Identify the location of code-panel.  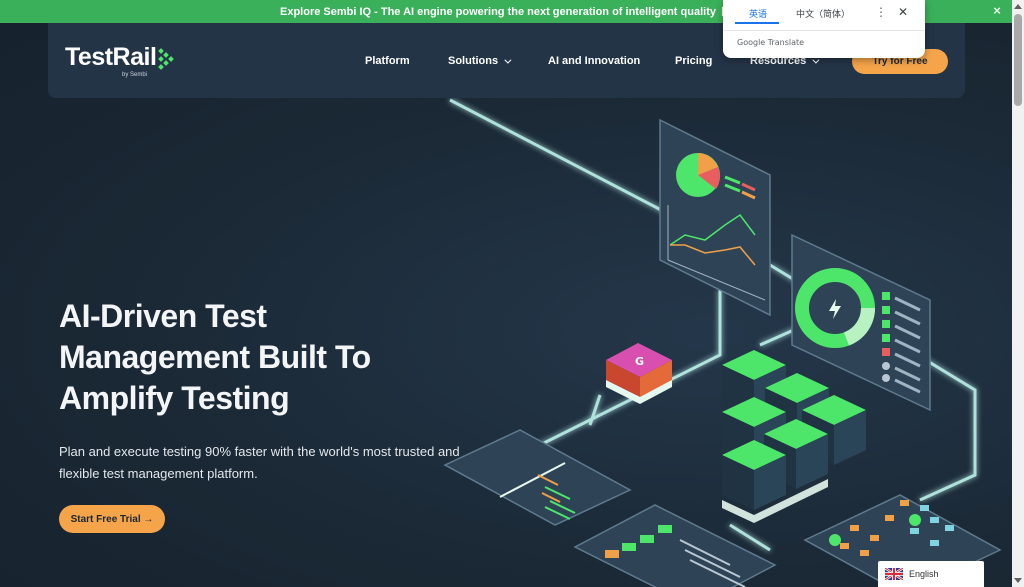
(537, 477).